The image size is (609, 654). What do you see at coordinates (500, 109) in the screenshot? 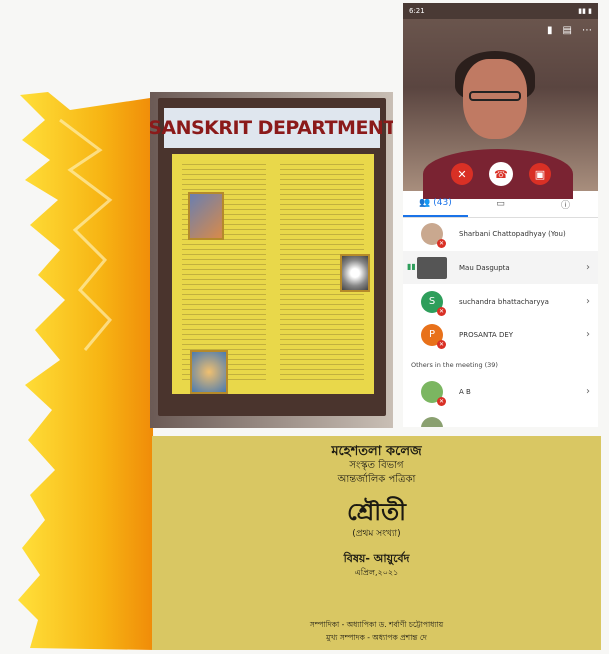
I see `video-feed: ▮ ▤ ⋯ ✕ ☎ ▣` at bounding box center [500, 109].